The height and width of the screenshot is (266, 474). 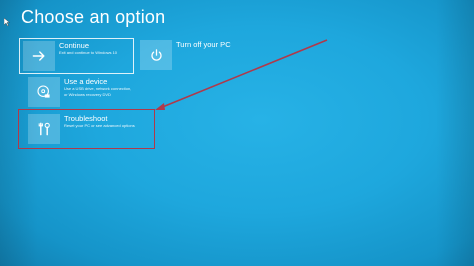 I want to click on continue-title: Continue, so click(x=74, y=45).